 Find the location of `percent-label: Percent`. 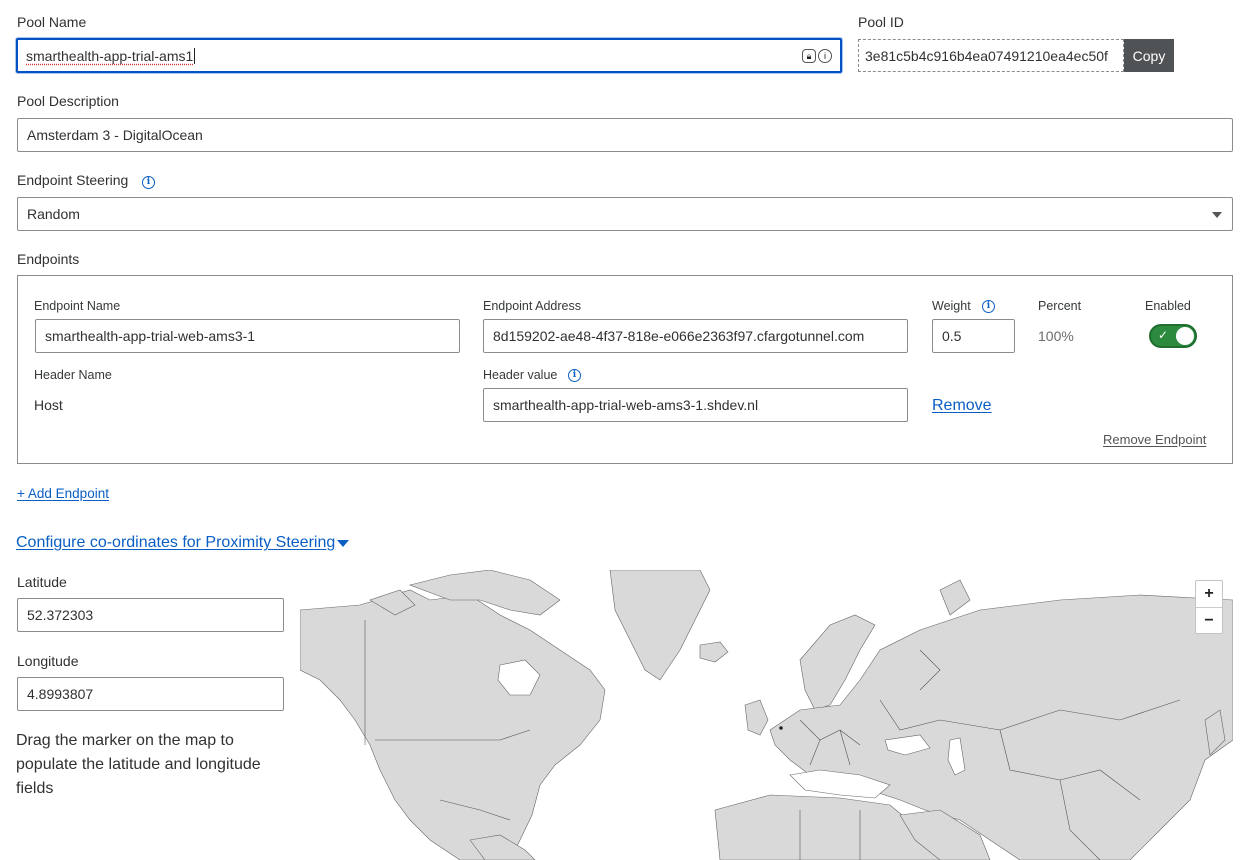

percent-label: Percent is located at coordinates (1060, 306).